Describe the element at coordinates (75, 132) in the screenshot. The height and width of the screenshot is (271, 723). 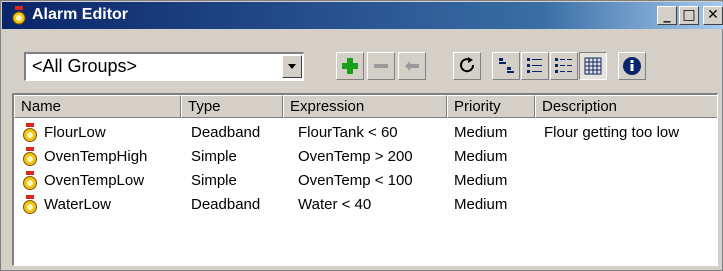
I see `alarm-name: FlourLow` at that location.